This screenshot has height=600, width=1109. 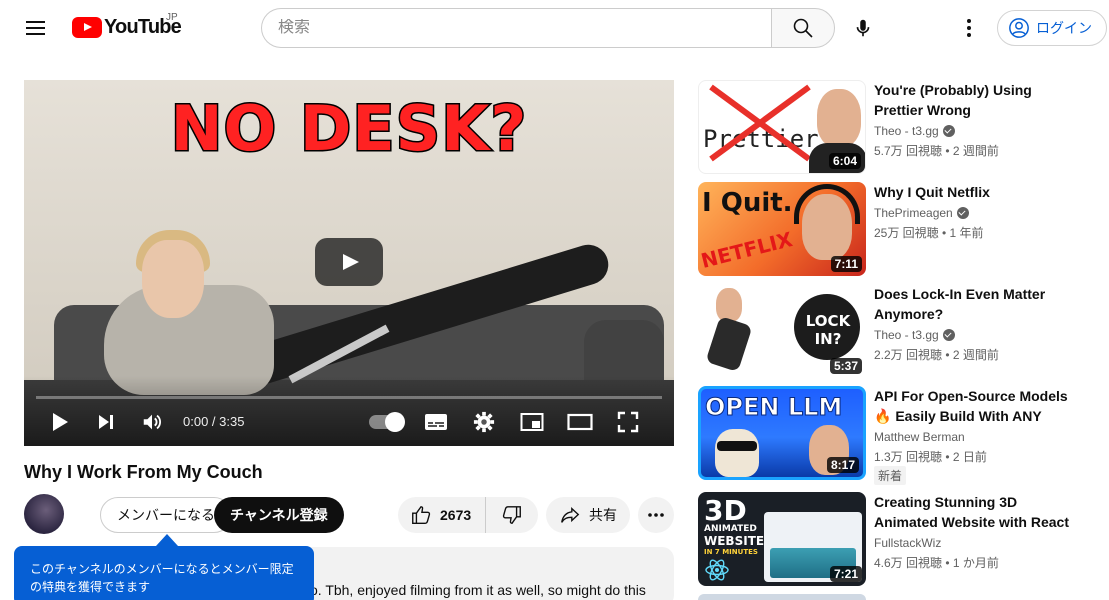 What do you see at coordinates (36, 28) in the screenshot?
I see `hamburger-menu-icon` at bounding box center [36, 28].